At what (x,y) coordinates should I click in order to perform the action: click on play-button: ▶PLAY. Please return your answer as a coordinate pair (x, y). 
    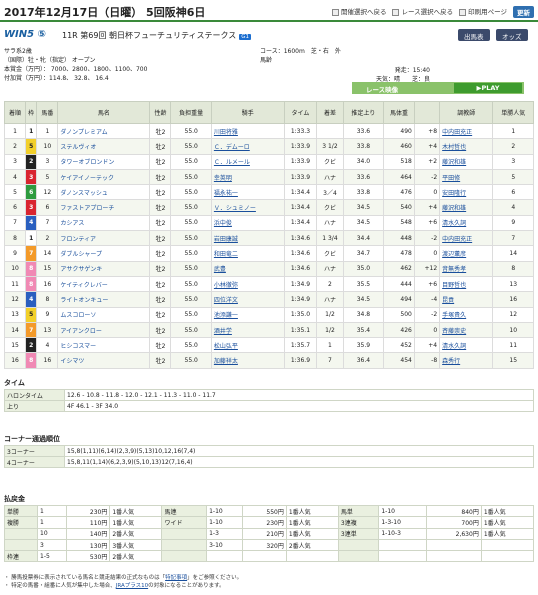
    Looking at the image, I should click on (488, 88).